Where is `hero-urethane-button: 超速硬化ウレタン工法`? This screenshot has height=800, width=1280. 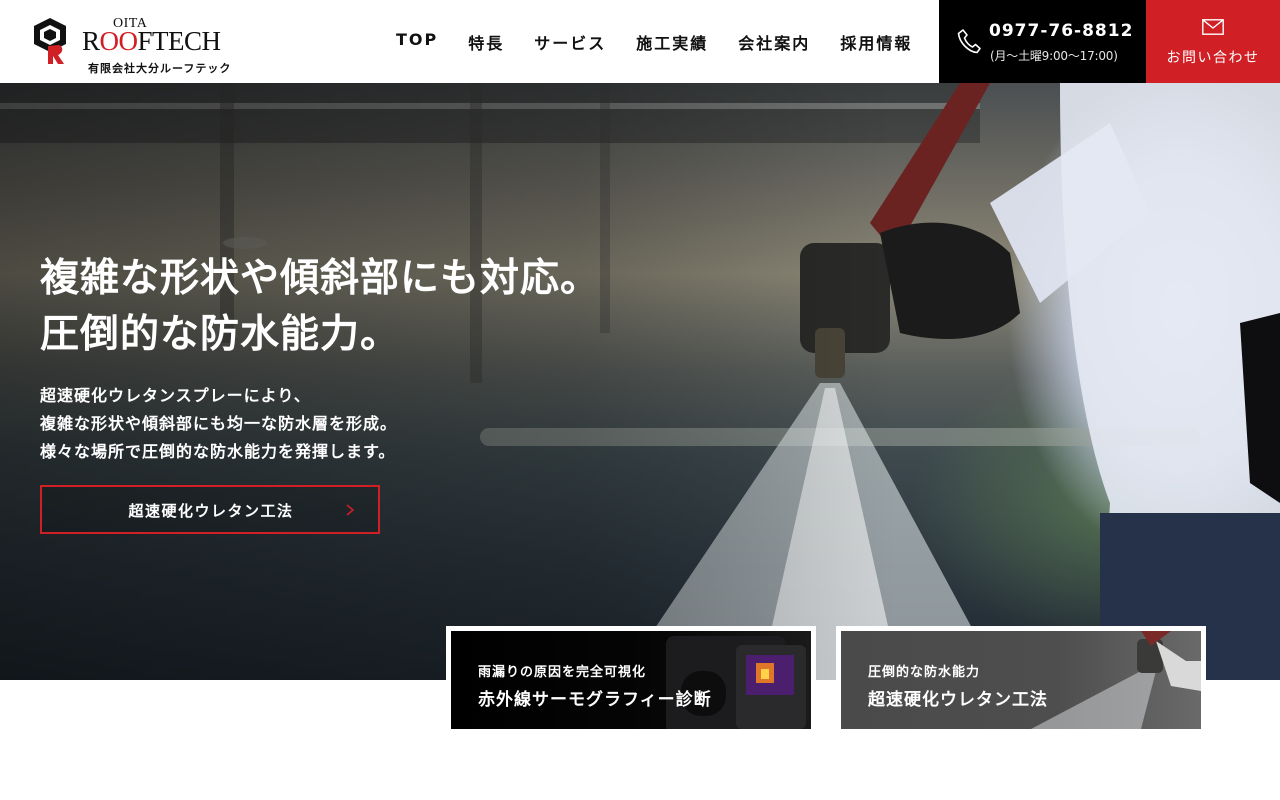
hero-urethane-button: 超速硬化ウレタン工法 is located at coordinates (210, 509).